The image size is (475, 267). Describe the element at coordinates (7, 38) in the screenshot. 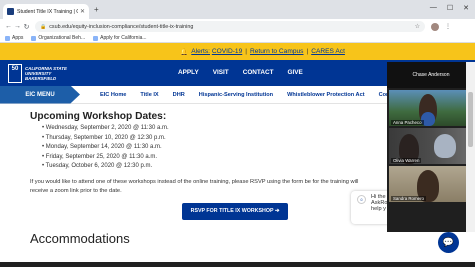

I see `apps-grid-icon` at that location.